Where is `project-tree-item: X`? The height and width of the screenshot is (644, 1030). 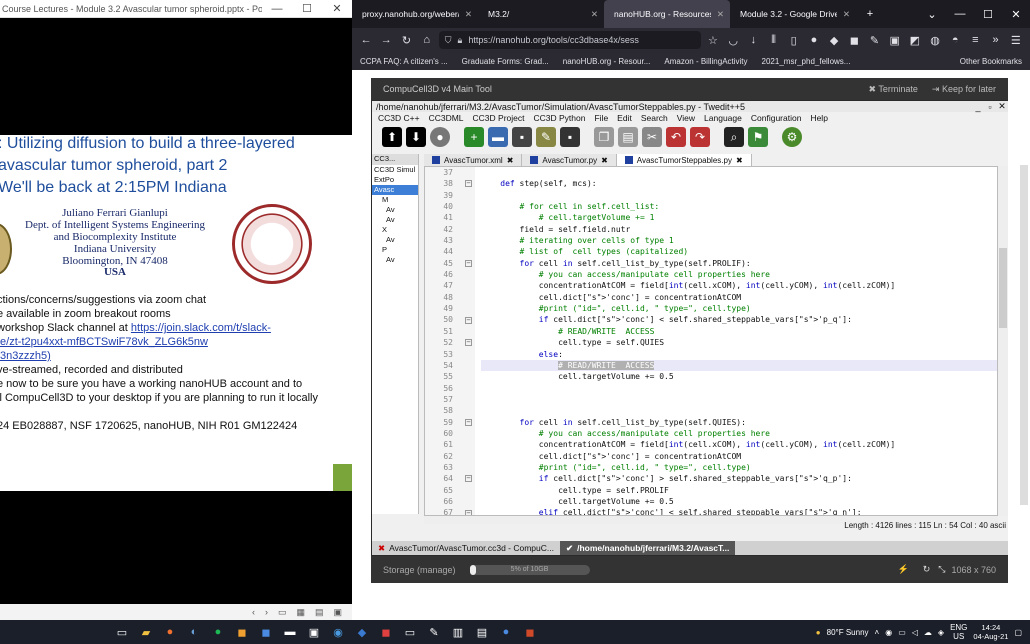 project-tree-item: X is located at coordinates (395, 230).